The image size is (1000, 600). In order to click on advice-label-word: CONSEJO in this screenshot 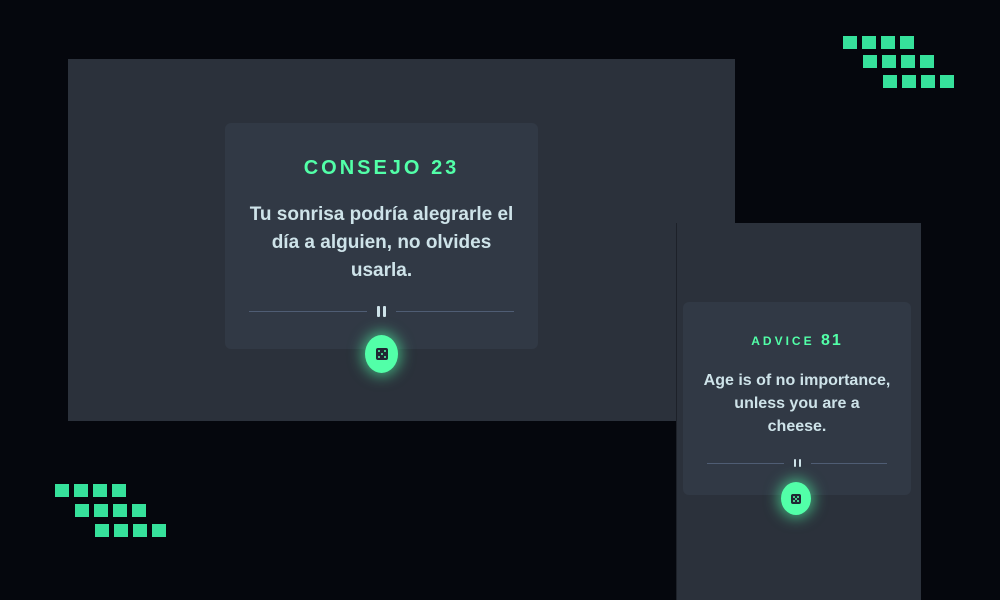, I will do `click(363, 168)`.